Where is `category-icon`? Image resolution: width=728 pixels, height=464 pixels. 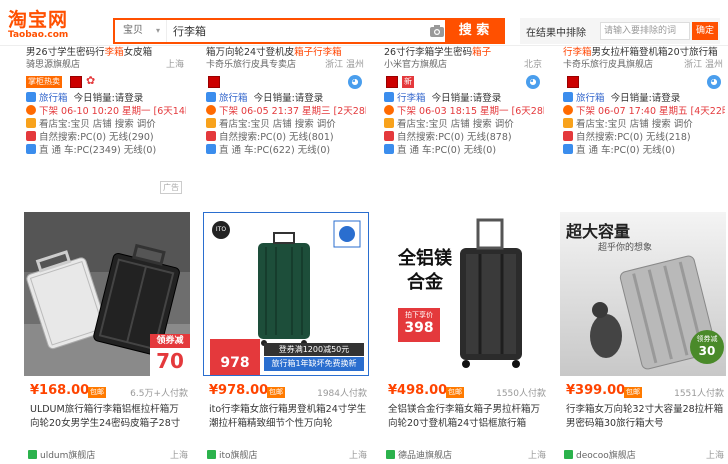
category-icon is located at coordinates (389, 97).